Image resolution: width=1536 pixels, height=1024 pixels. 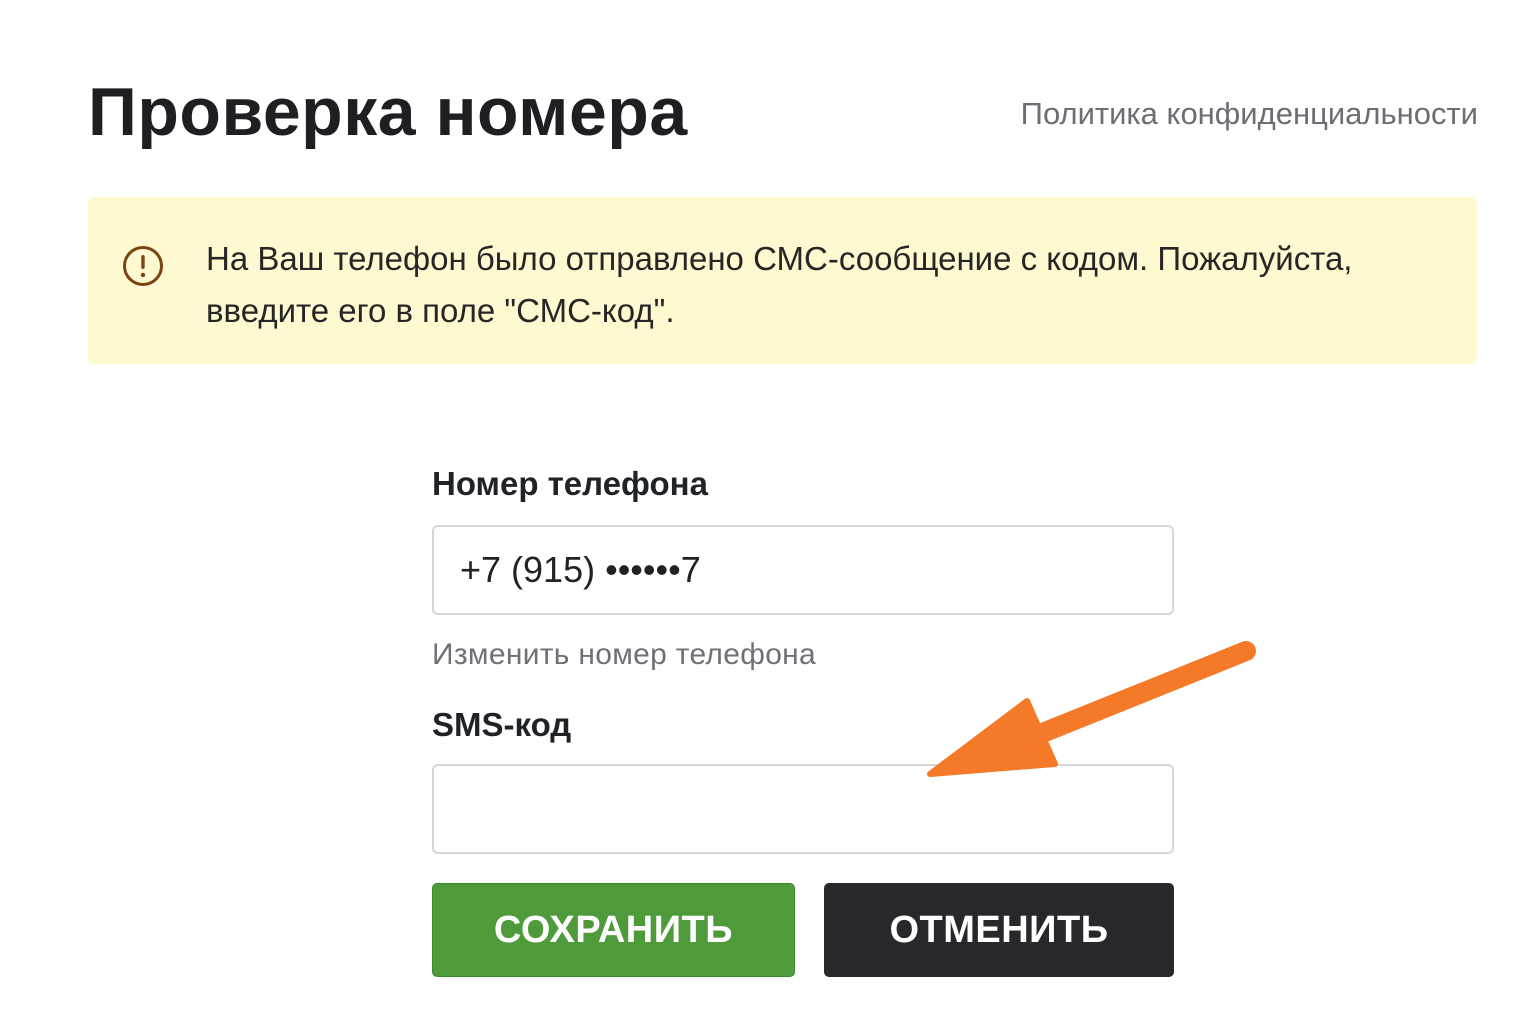 I want to click on sms-code-label: SMS-код, so click(x=502, y=724).